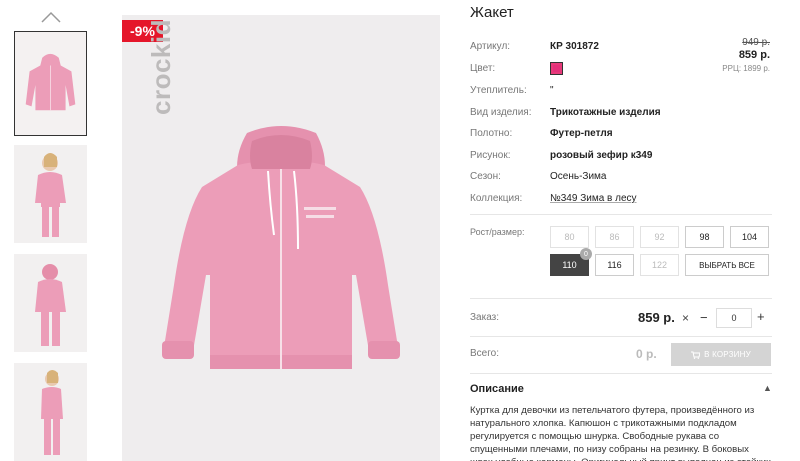 This screenshot has height=461, width=800. Describe the element at coordinates (490, 155) in the screenshot. I see `attribute-label: Рисунок:` at that location.